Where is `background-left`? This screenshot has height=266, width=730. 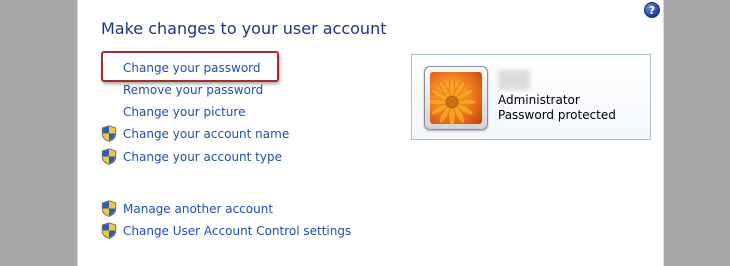
background-left is located at coordinates (38, 133).